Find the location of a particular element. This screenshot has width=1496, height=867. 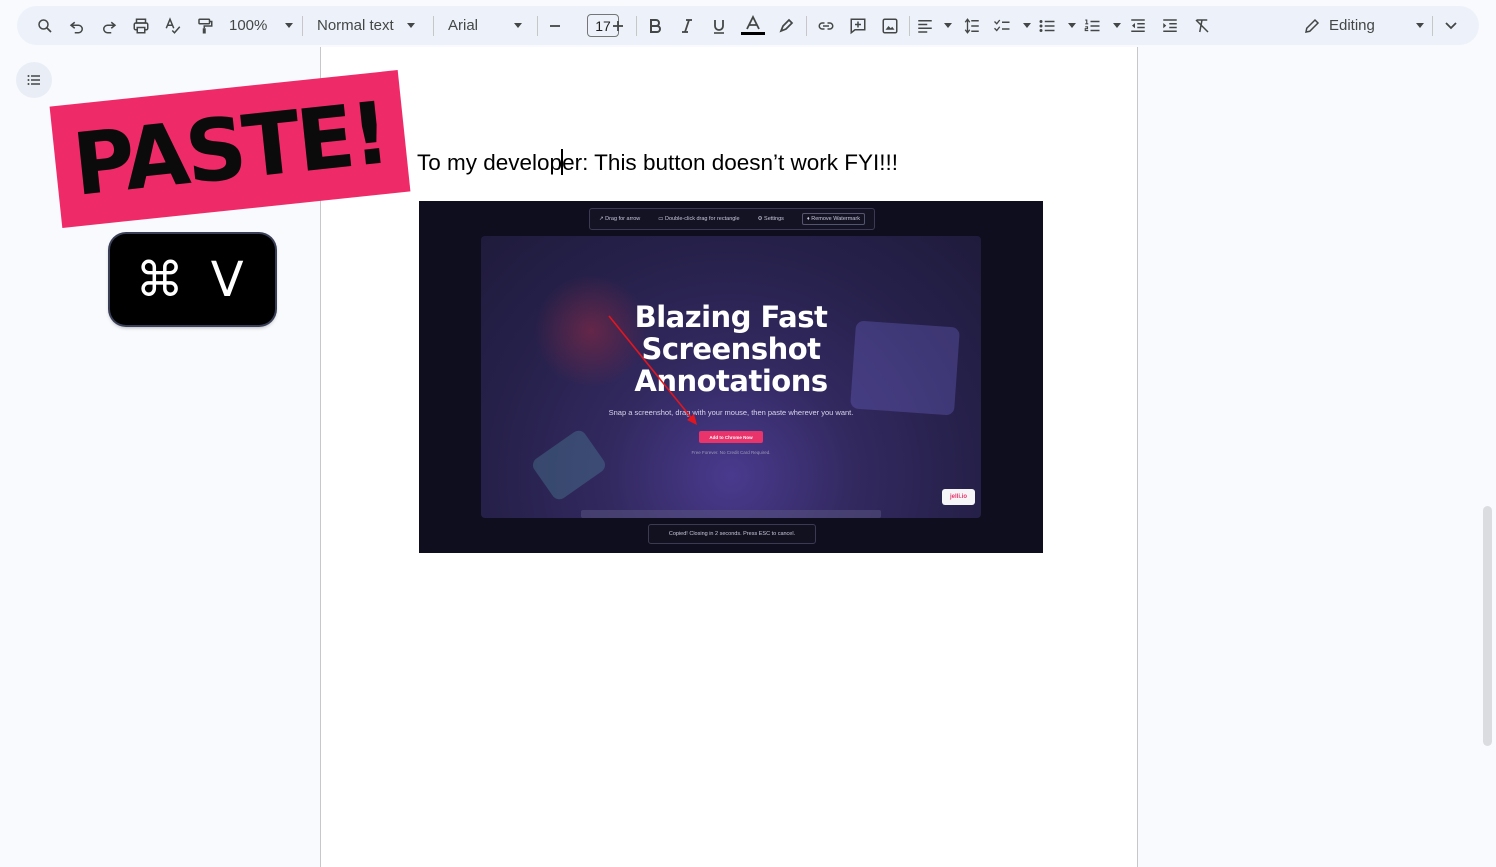

mode-select: Editing is located at coordinates (1364, 25).